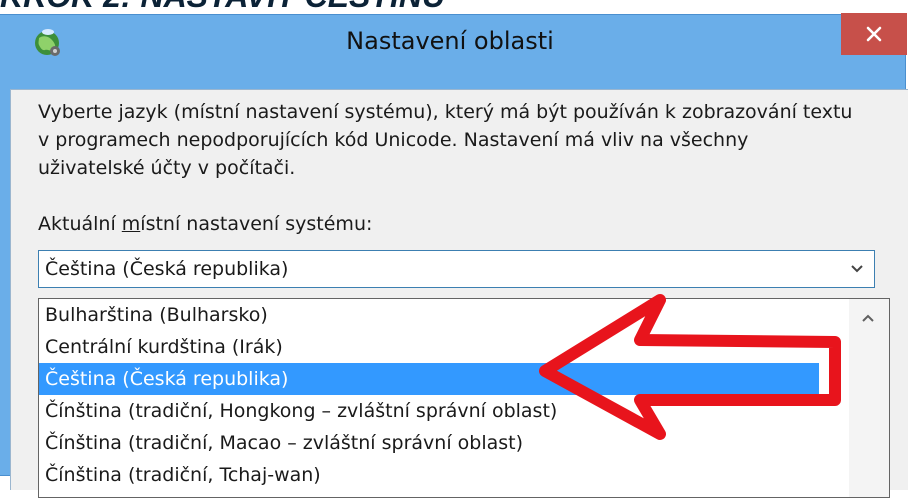  What do you see at coordinates (222, 7) in the screenshot?
I see `page-heading: KROK 2: NASTAVIT ČEŠTINU` at bounding box center [222, 7].